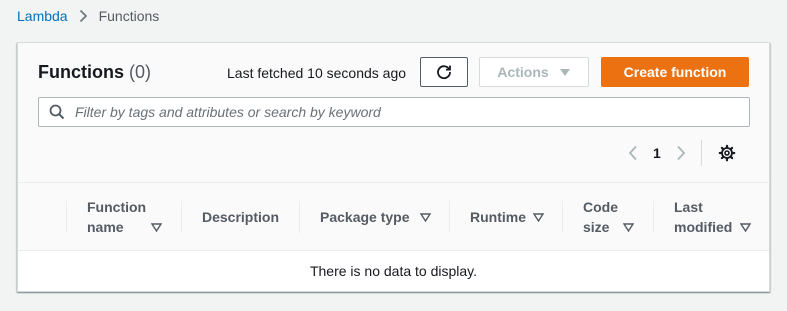 Image resolution: width=787 pixels, height=311 pixels. What do you see at coordinates (701, 153) in the screenshot?
I see `pager-divider` at bounding box center [701, 153].